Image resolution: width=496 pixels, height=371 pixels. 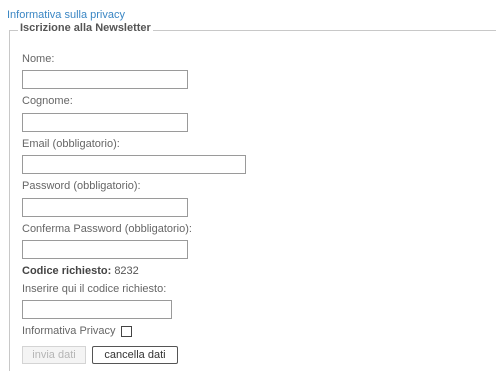 What do you see at coordinates (67, 271) in the screenshot?
I see `required-code-key: Codice richiesto:` at bounding box center [67, 271].